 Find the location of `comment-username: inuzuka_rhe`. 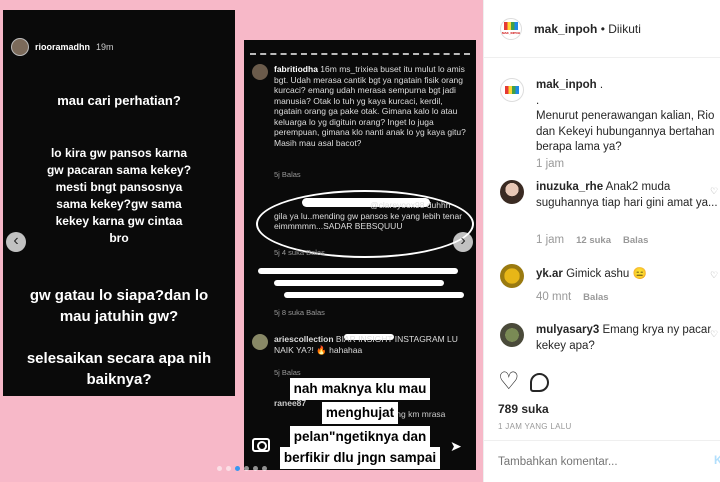

comment-username: inuzuka_rhe is located at coordinates (569, 187).